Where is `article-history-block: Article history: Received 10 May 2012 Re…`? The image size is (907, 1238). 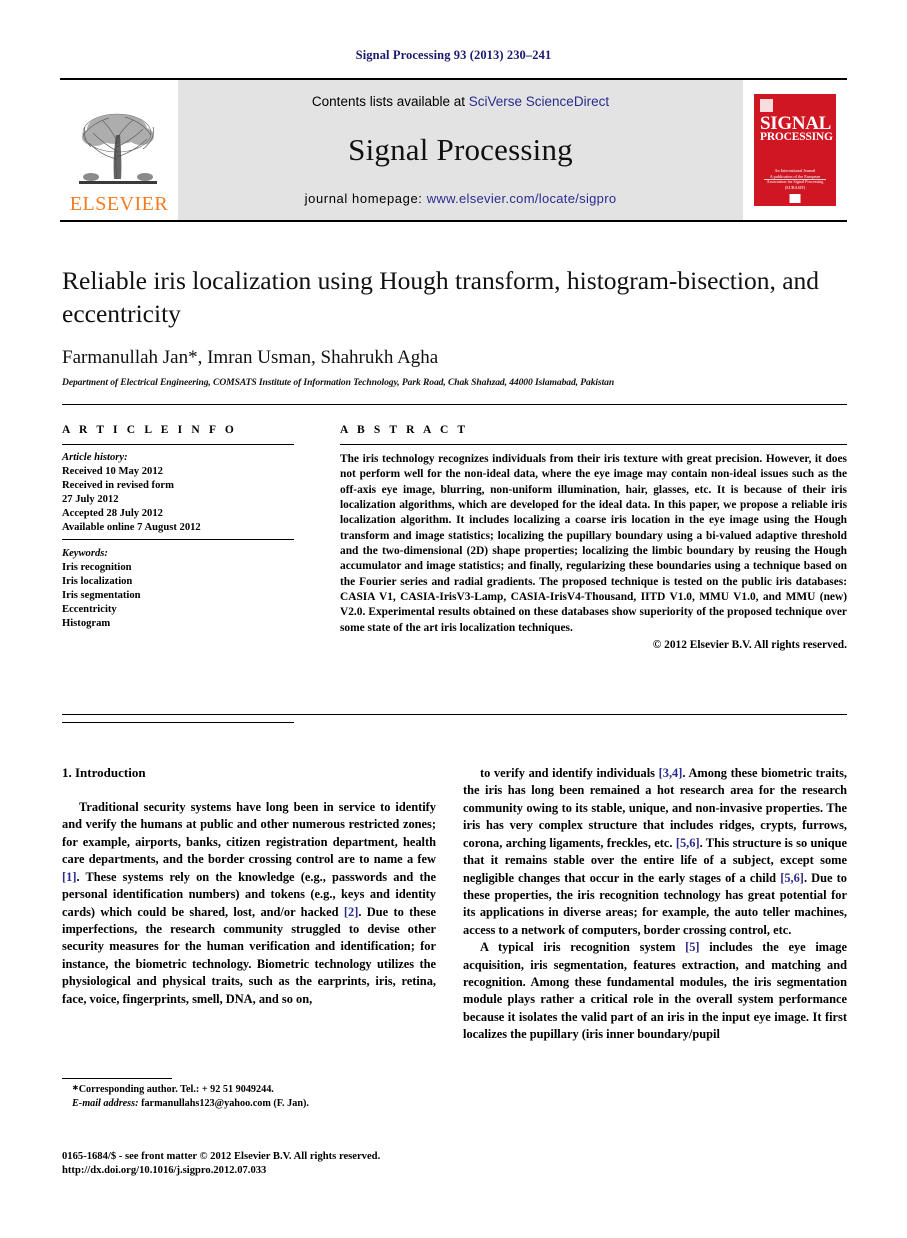
article-history-block: Article history: Received 10 May 2012 Re… is located at coordinates (178, 493).